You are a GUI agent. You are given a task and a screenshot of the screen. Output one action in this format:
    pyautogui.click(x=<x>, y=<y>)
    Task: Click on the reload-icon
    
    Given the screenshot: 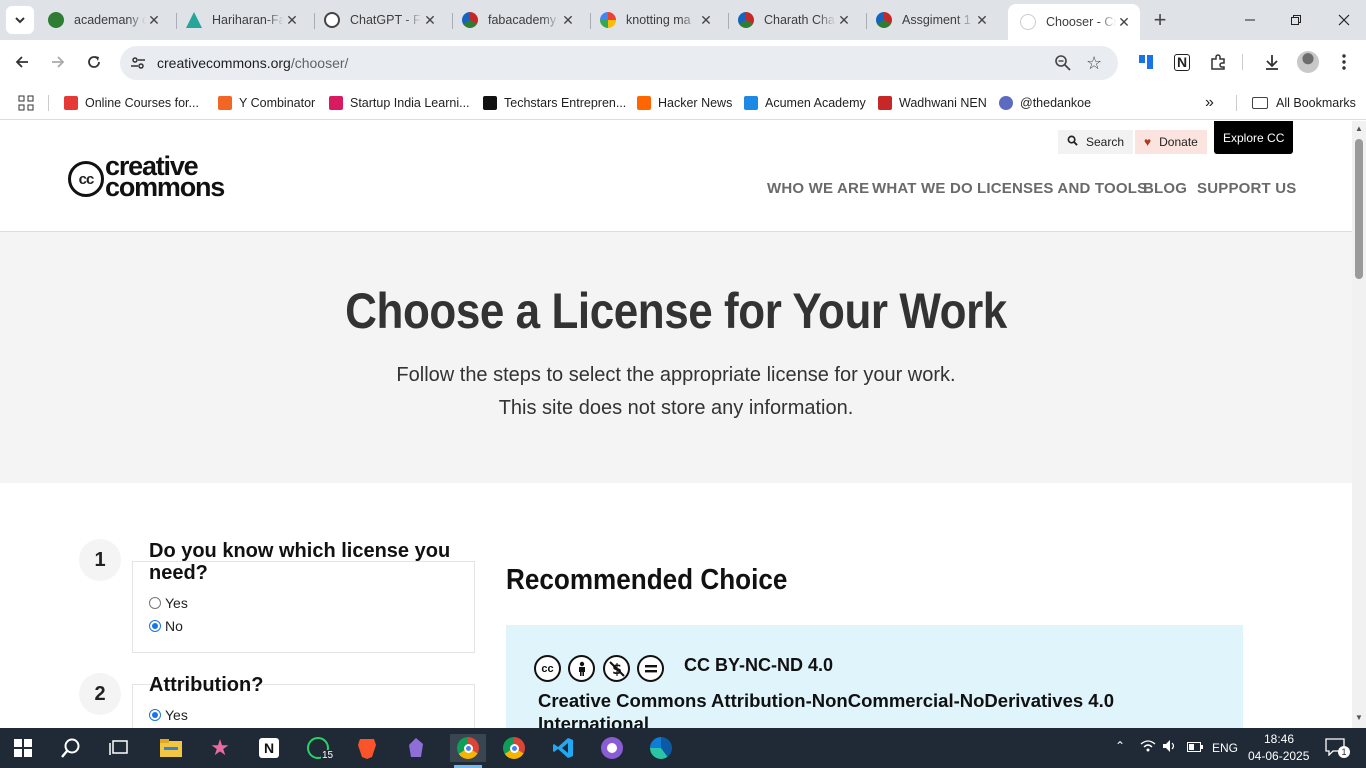 What is the action you would take?
    pyautogui.click(x=94, y=62)
    